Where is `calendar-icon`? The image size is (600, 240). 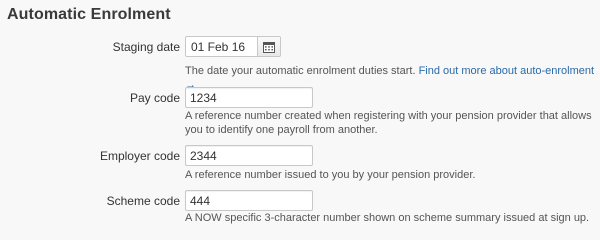
calendar-icon is located at coordinates (269, 47).